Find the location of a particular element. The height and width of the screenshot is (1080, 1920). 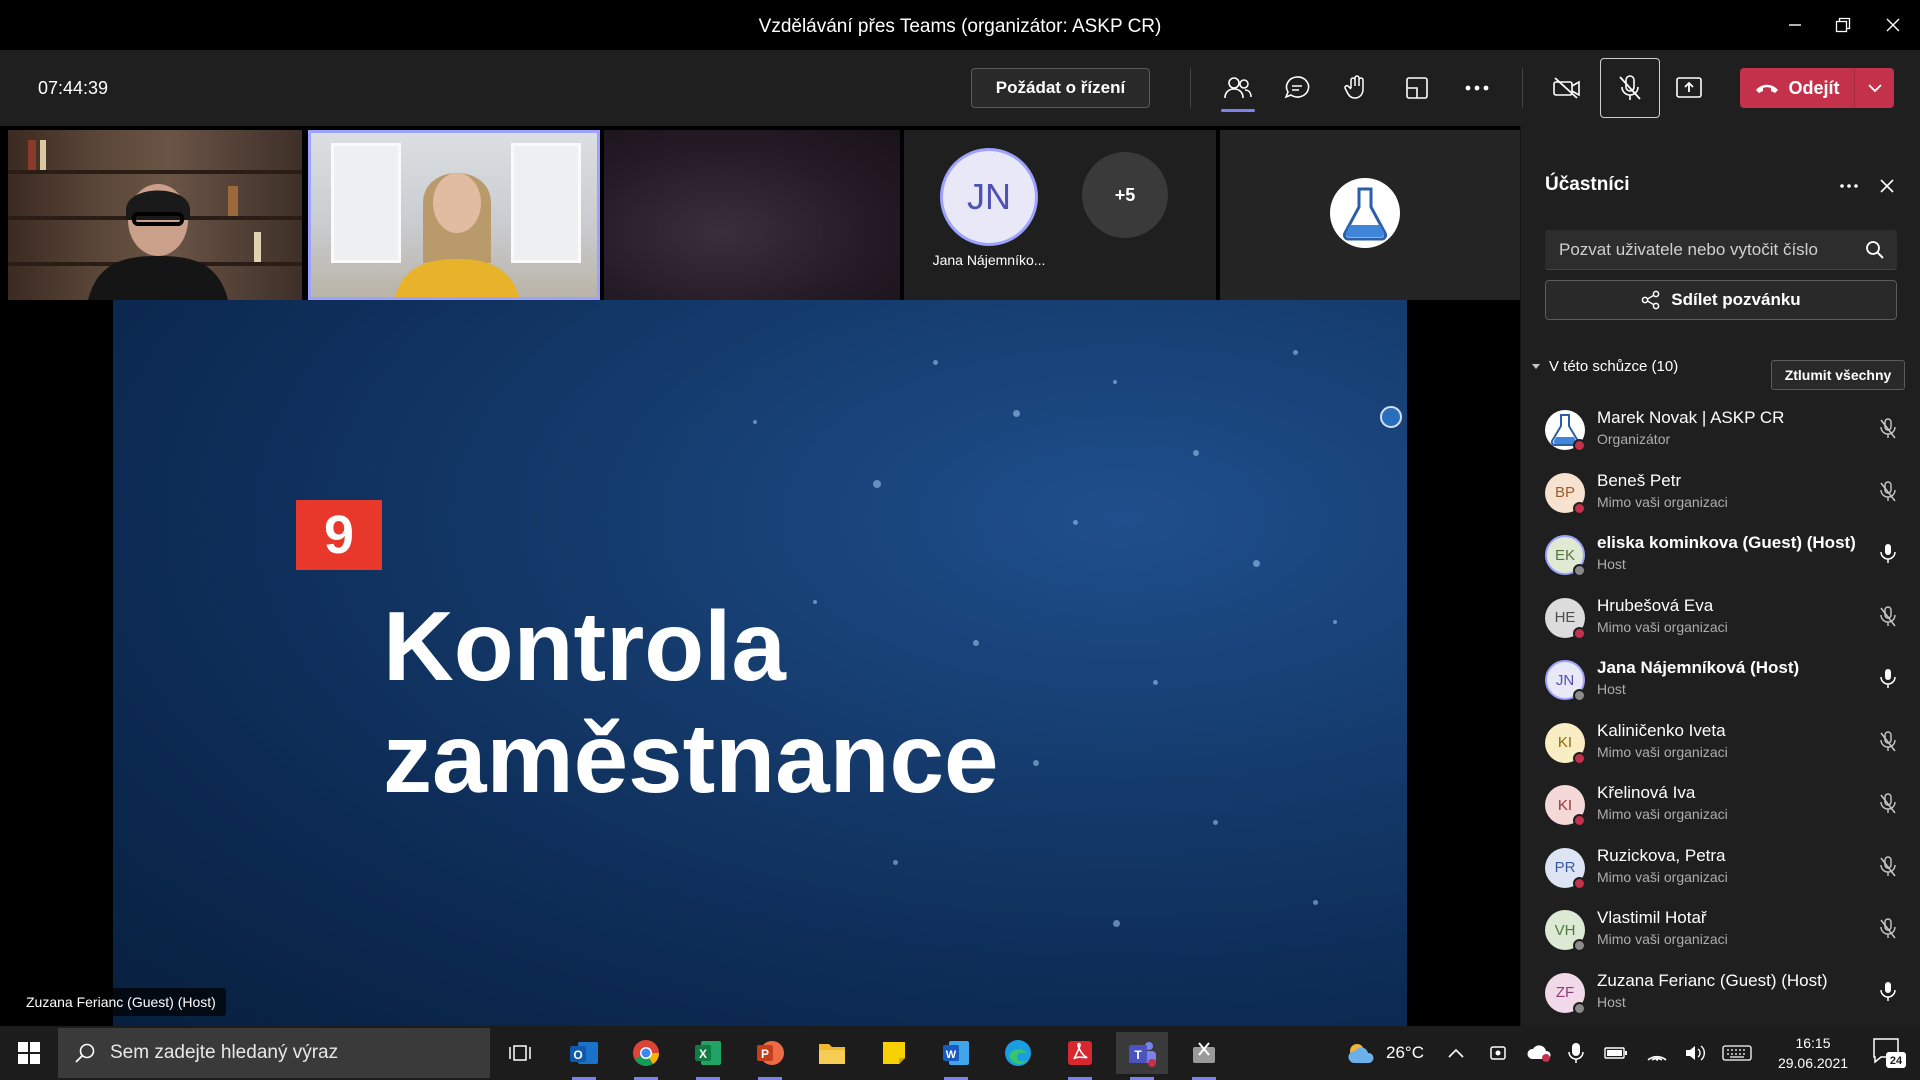

acrobat-app is located at coordinates (1080, 1056).